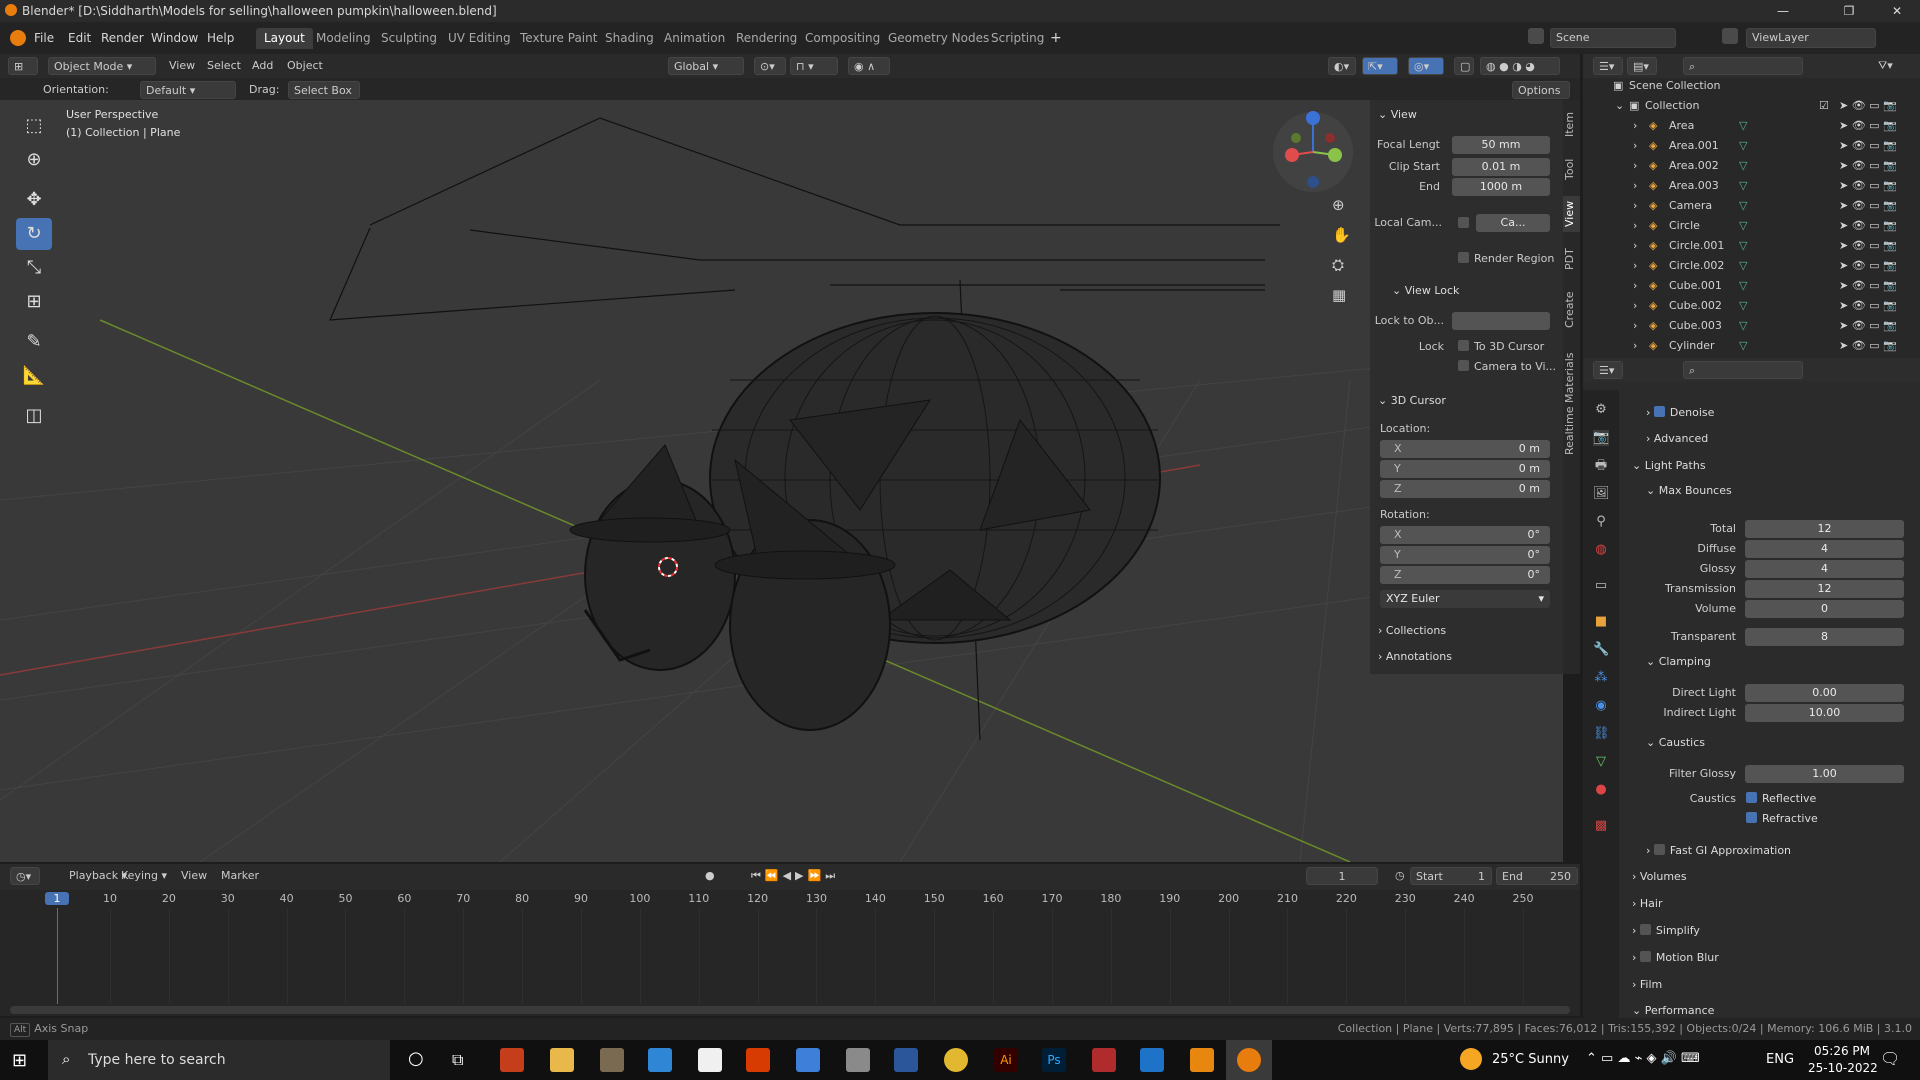 The height and width of the screenshot is (1080, 1920). What do you see at coordinates (324, 90) in the screenshot?
I see `drag-dropdown: Select Box` at bounding box center [324, 90].